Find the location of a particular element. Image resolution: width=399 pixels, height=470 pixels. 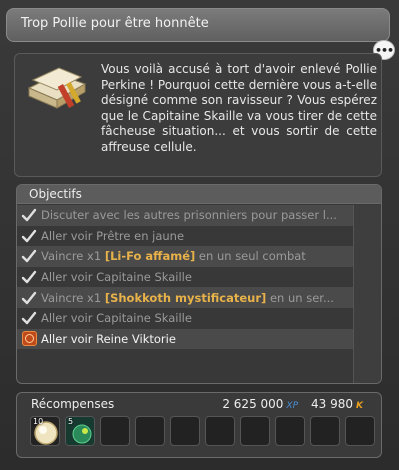

current-objective-icon is located at coordinates (29, 339).